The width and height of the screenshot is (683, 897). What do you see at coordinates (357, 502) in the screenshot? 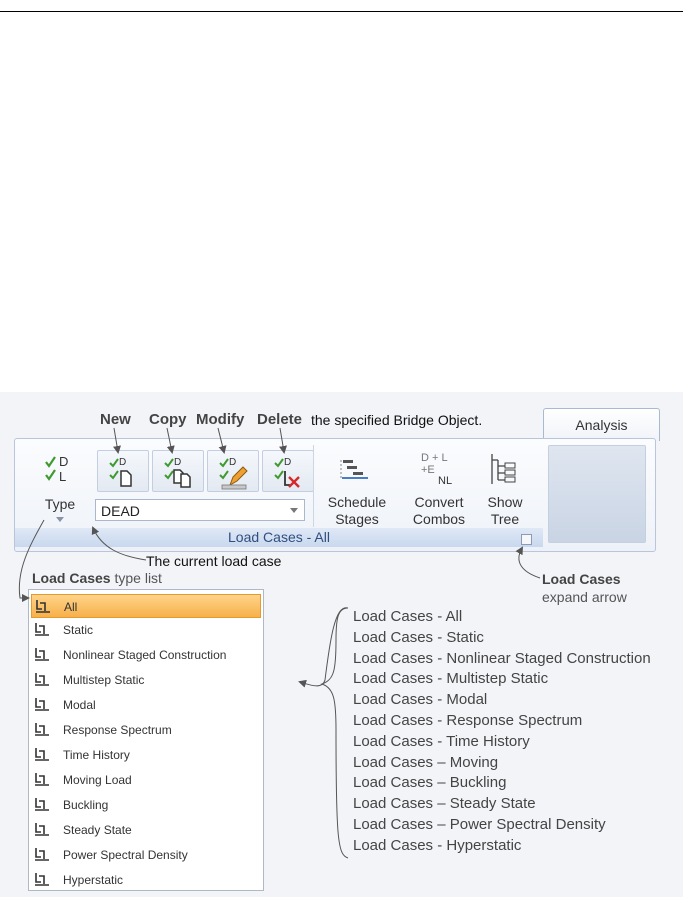
I see `schedule-stages-line1: Schedule` at bounding box center [357, 502].